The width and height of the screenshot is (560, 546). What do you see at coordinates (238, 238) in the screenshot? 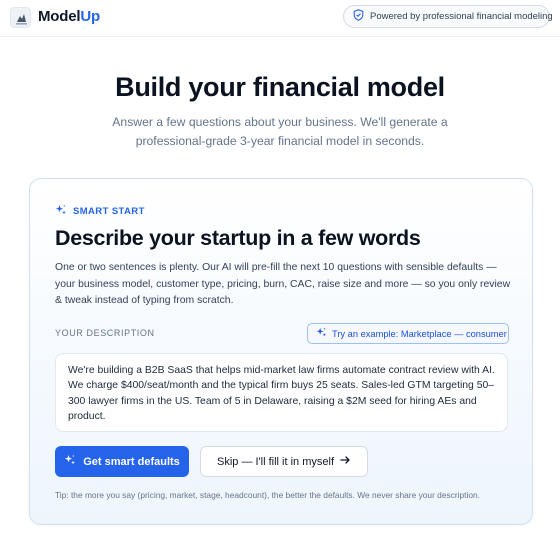
I see `card-title: Describe your startup in a few words` at bounding box center [238, 238].